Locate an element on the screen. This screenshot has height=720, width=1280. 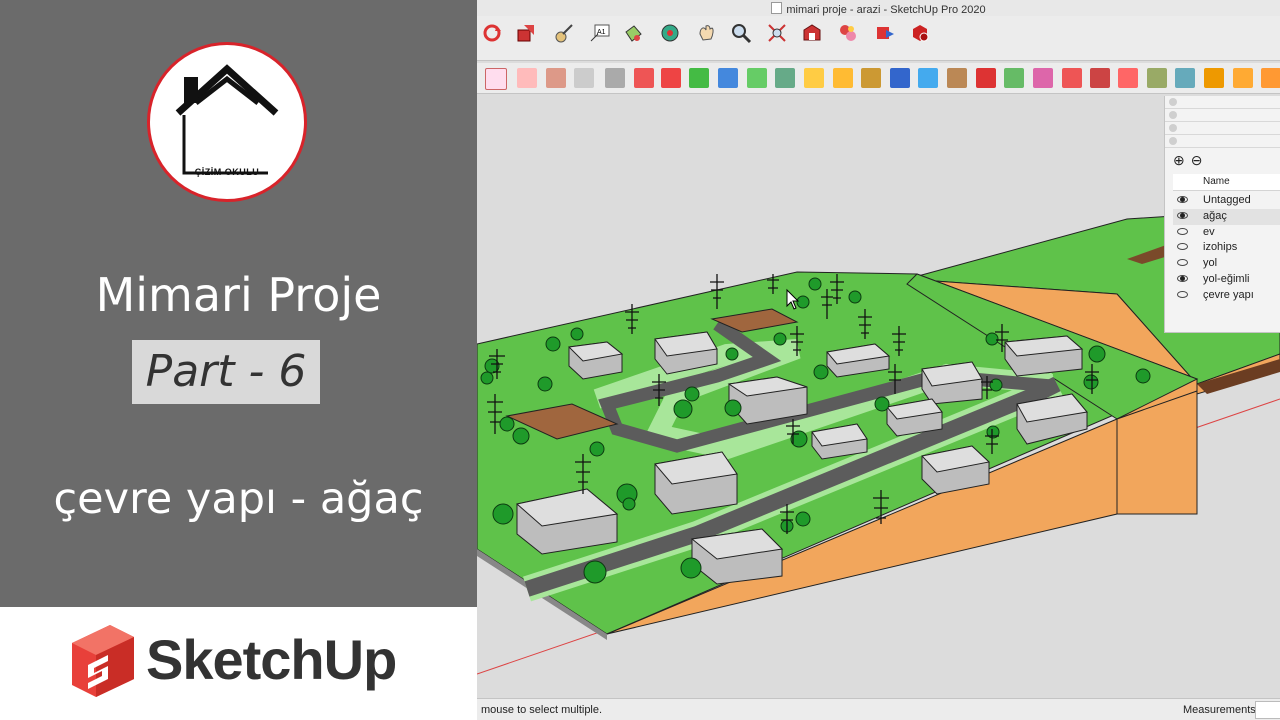
secondary-toolbar is located at coordinates (878, 78).